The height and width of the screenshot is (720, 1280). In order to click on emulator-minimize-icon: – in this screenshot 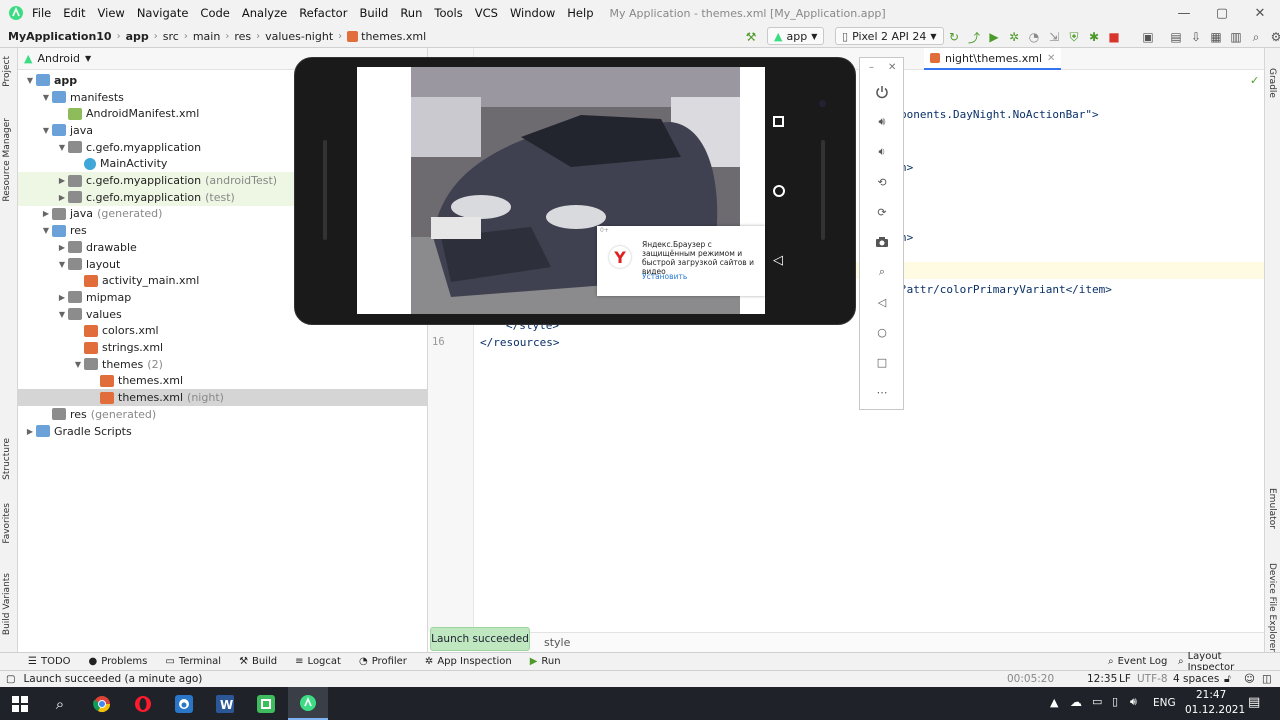, I will do `click(871, 67)`.